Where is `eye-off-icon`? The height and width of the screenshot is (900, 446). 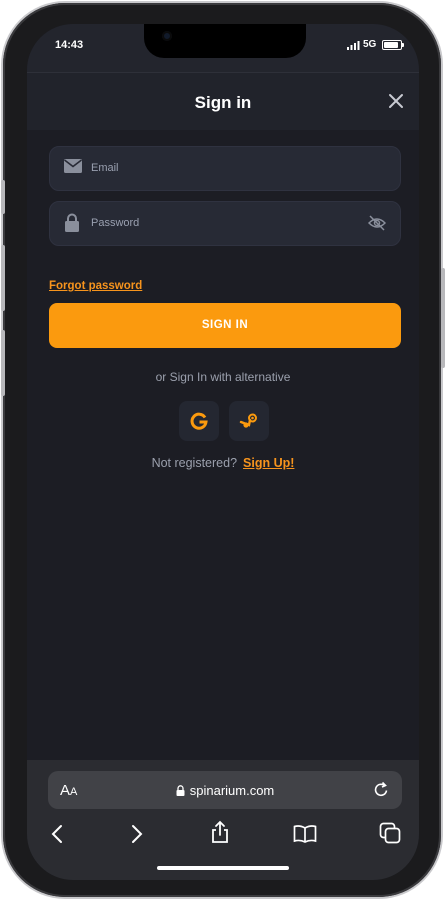
eye-off-icon is located at coordinates (377, 223).